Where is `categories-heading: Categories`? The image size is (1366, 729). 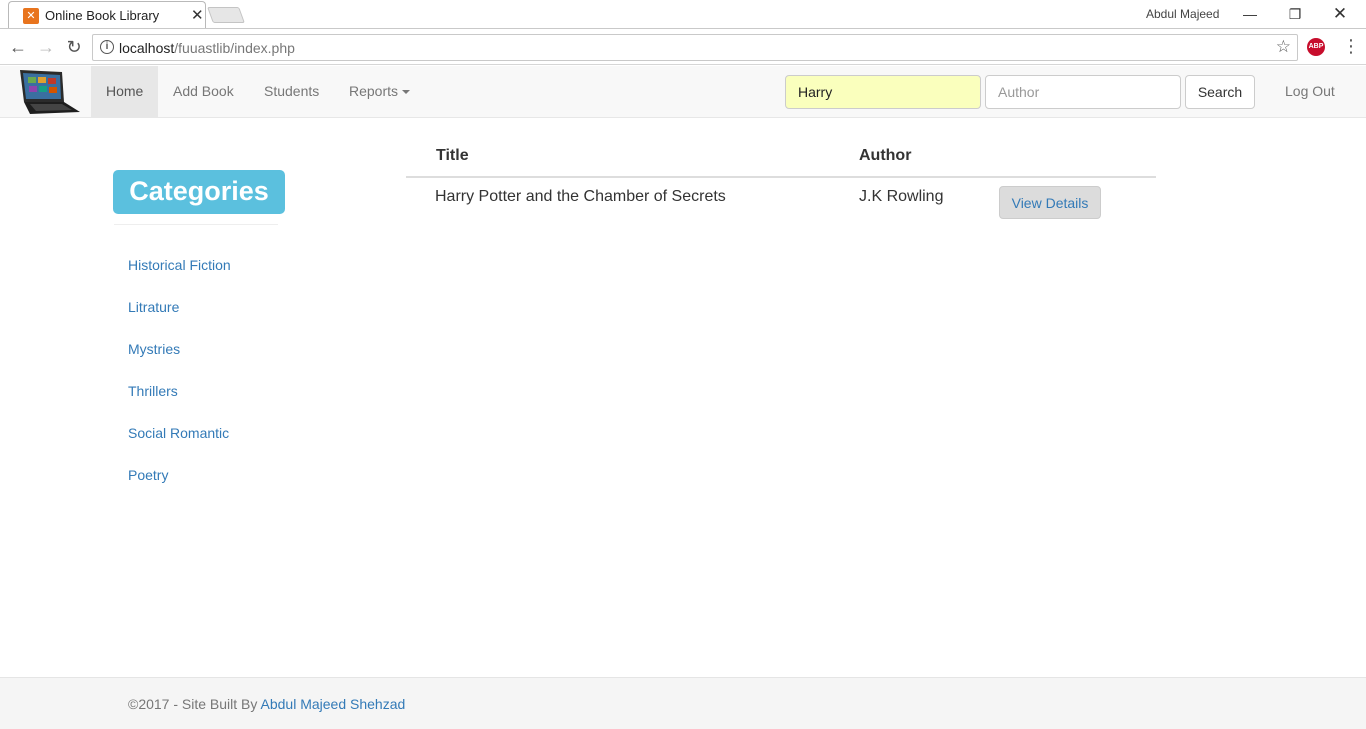 categories-heading: Categories is located at coordinates (199, 192).